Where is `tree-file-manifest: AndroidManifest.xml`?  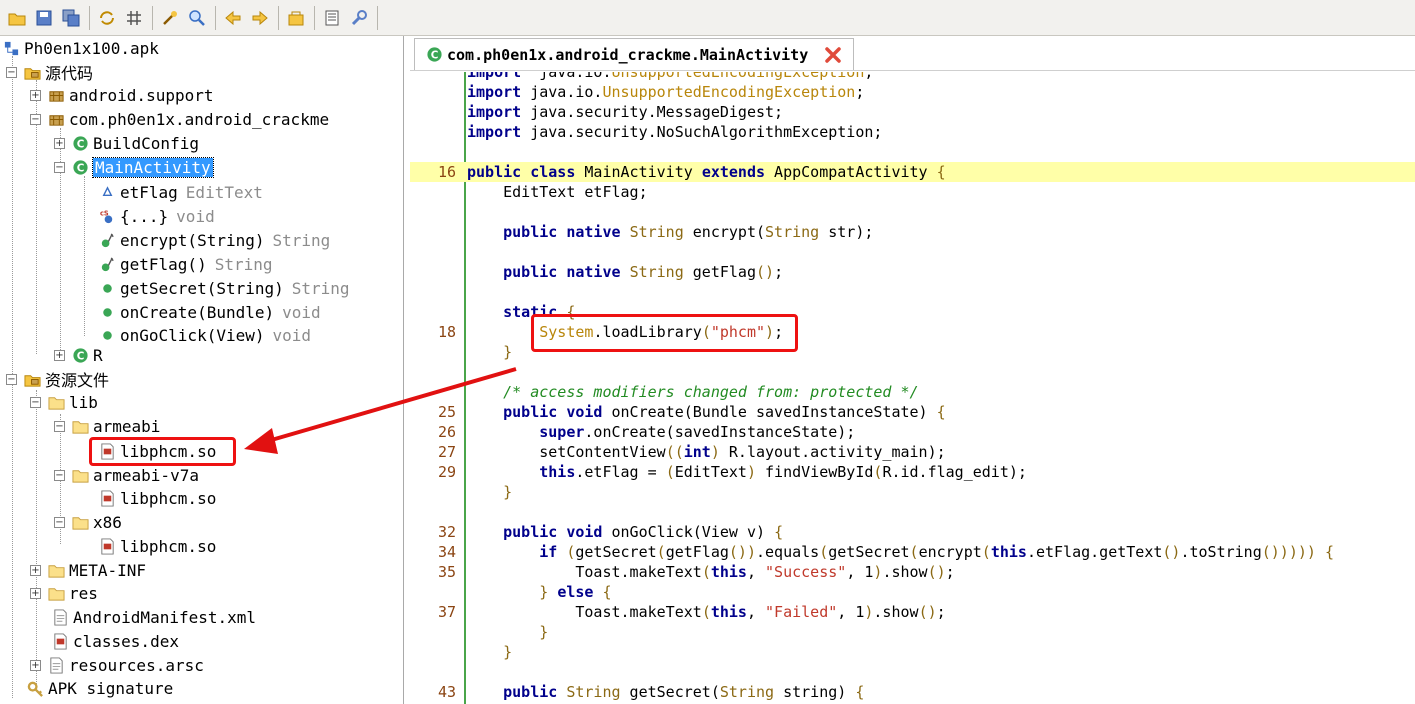 tree-file-manifest: AndroidManifest.xml is located at coordinates (153, 617).